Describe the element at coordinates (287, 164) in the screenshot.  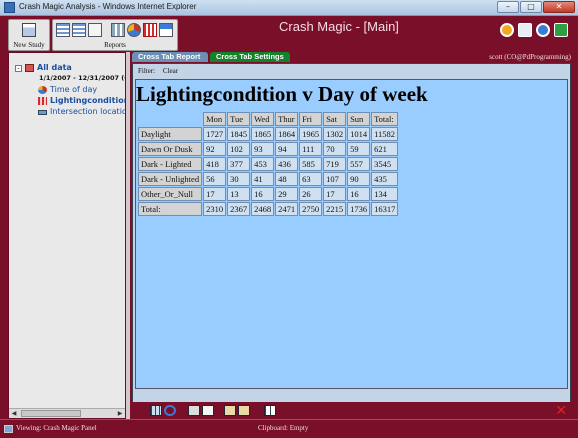
I see `table-cell: 436` at that location.